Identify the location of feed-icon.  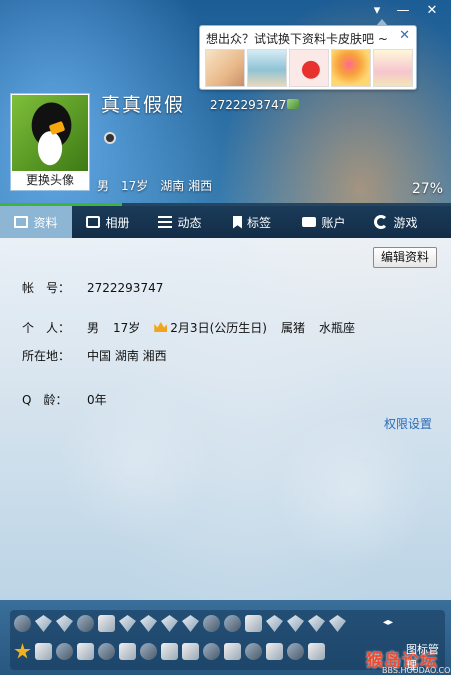
(165, 222).